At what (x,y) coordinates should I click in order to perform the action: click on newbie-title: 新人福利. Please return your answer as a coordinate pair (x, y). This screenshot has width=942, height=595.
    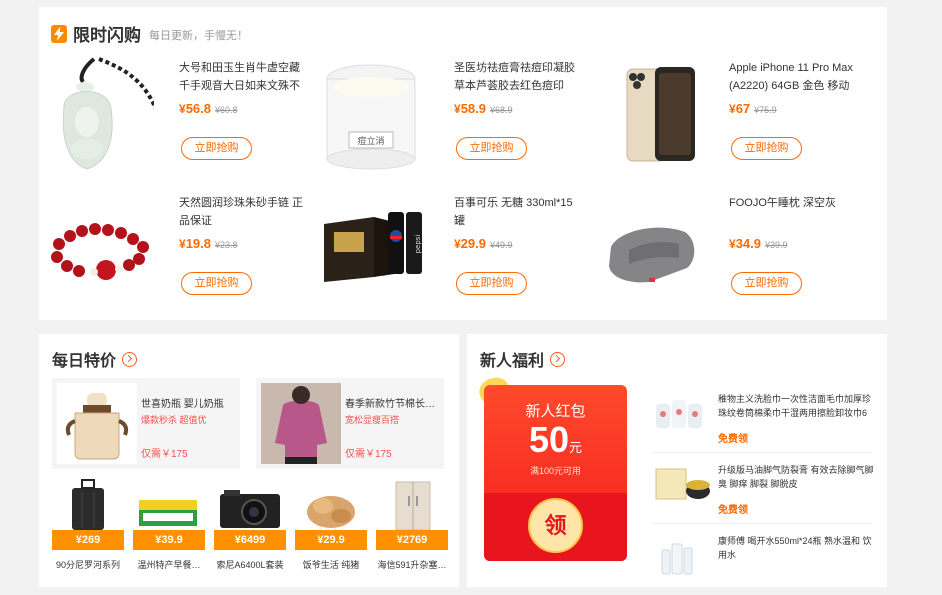
    Looking at the image, I should click on (512, 361).